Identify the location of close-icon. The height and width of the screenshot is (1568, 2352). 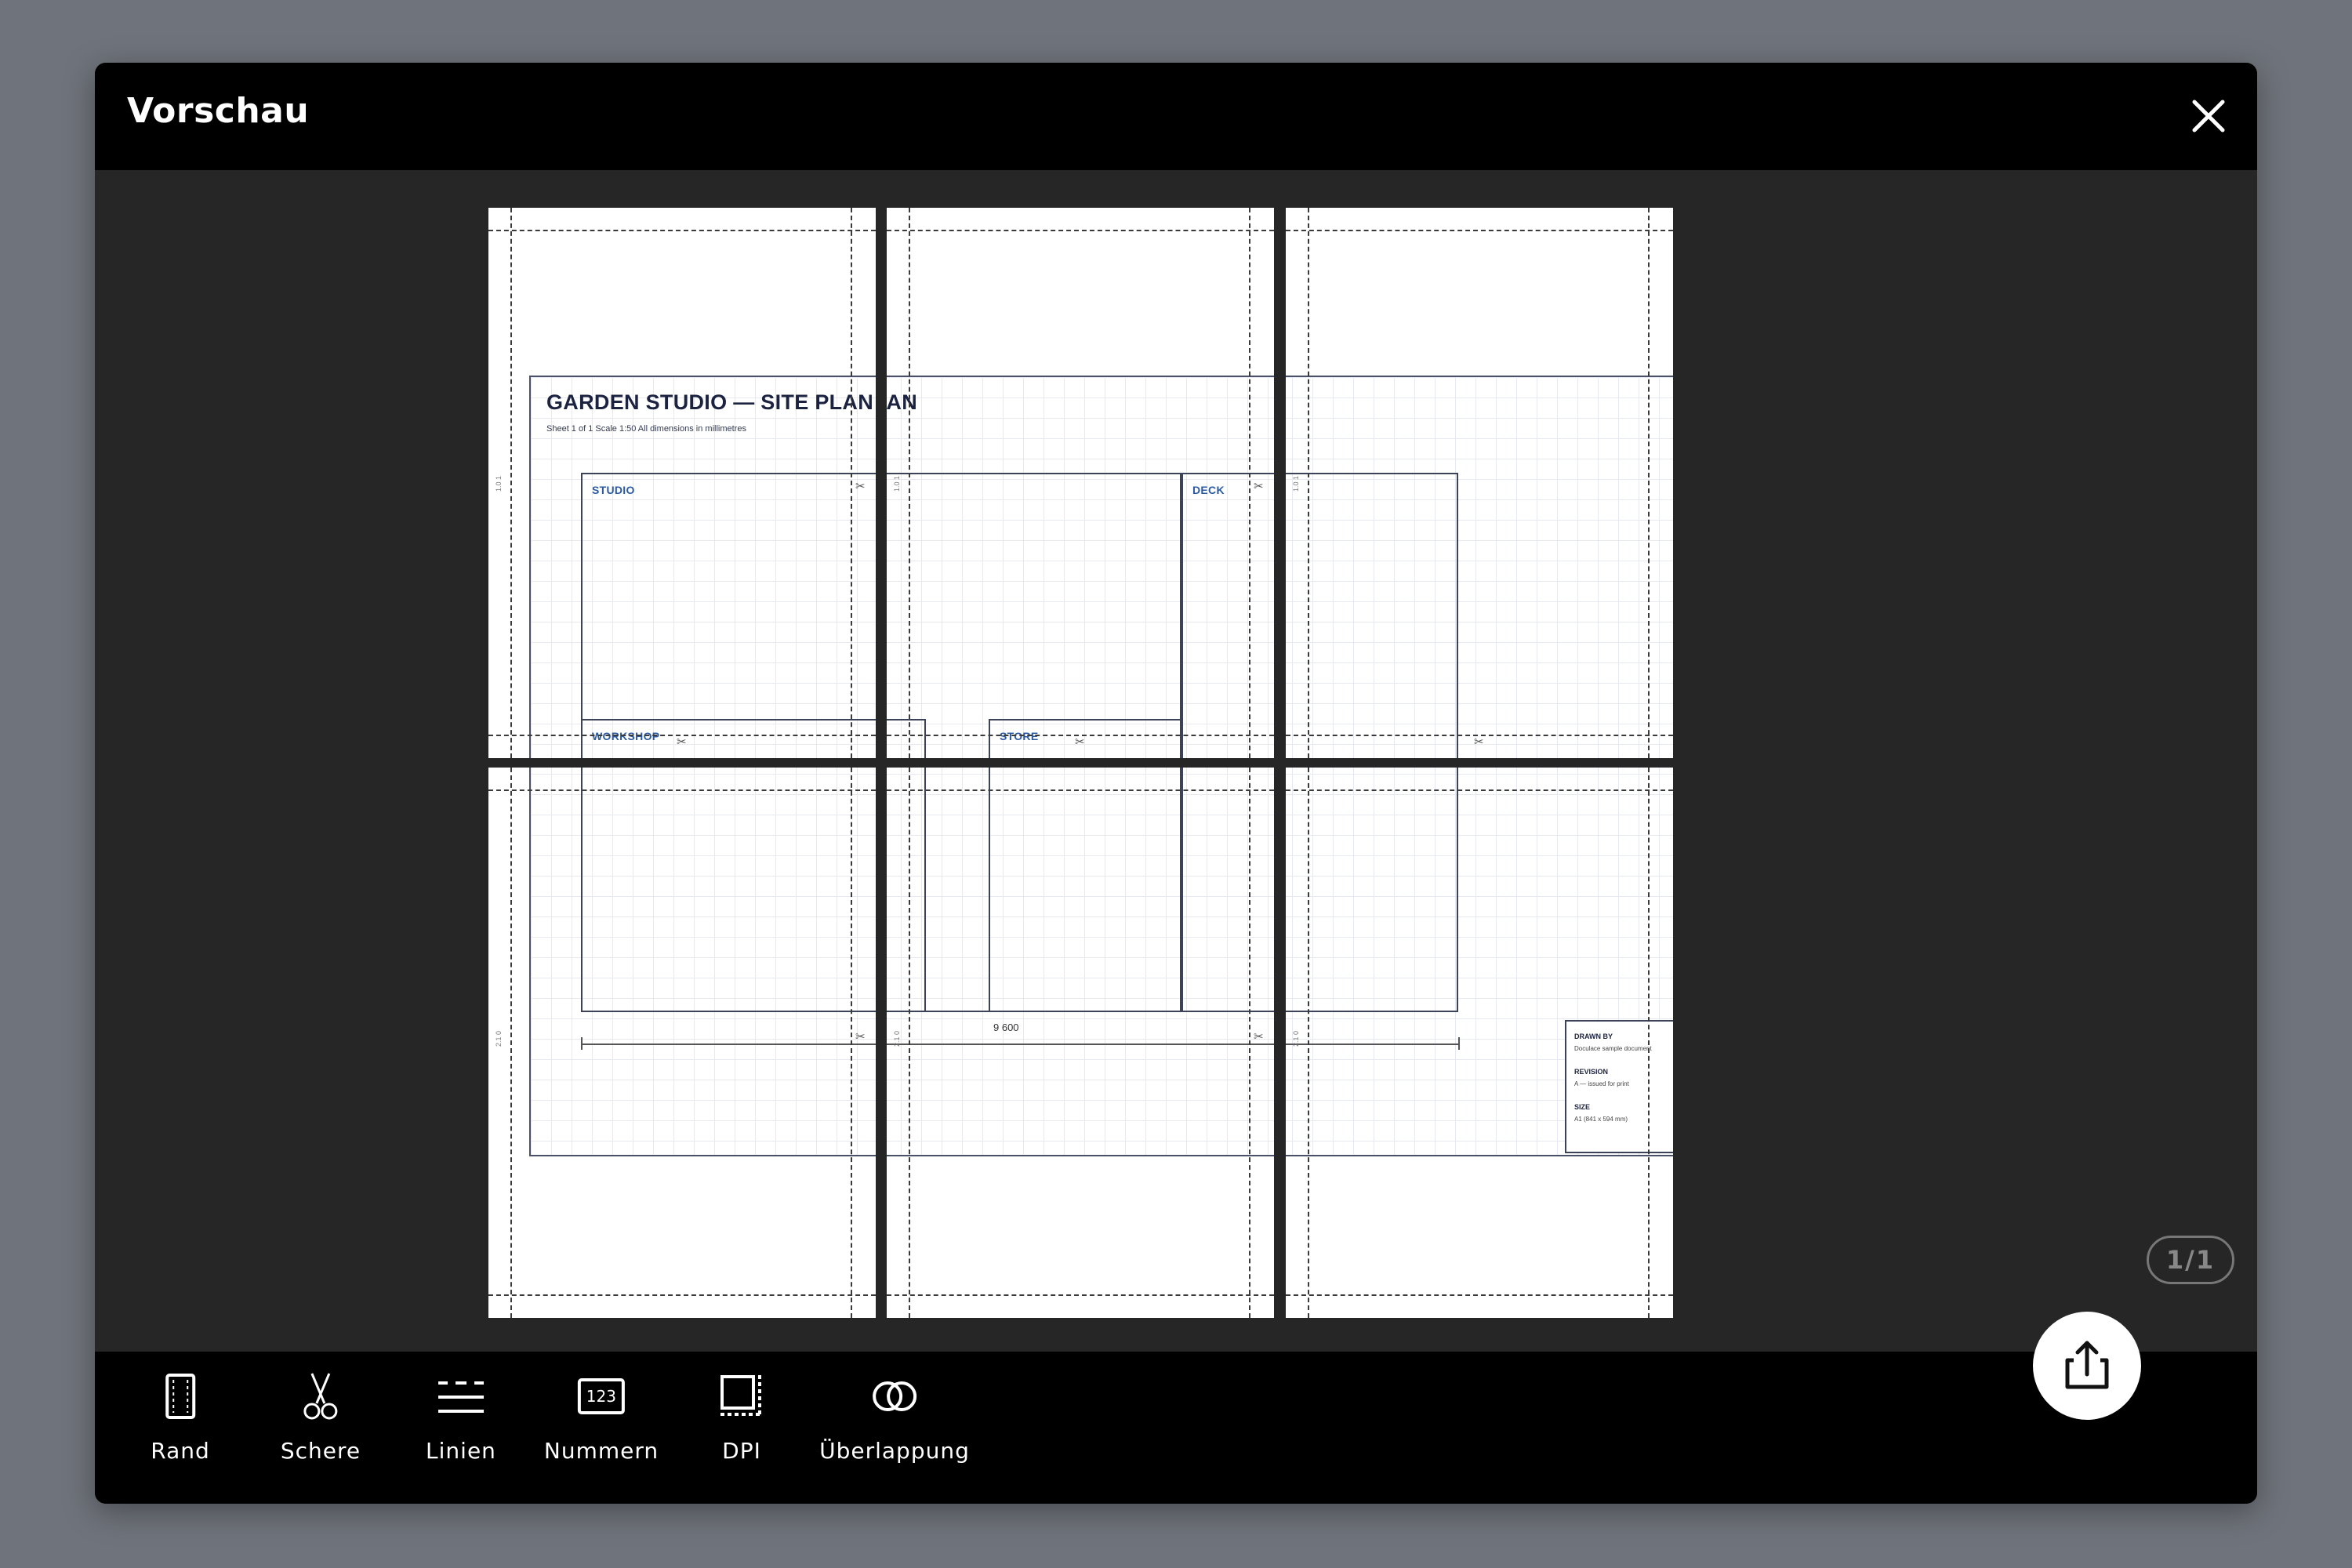
(2208, 116).